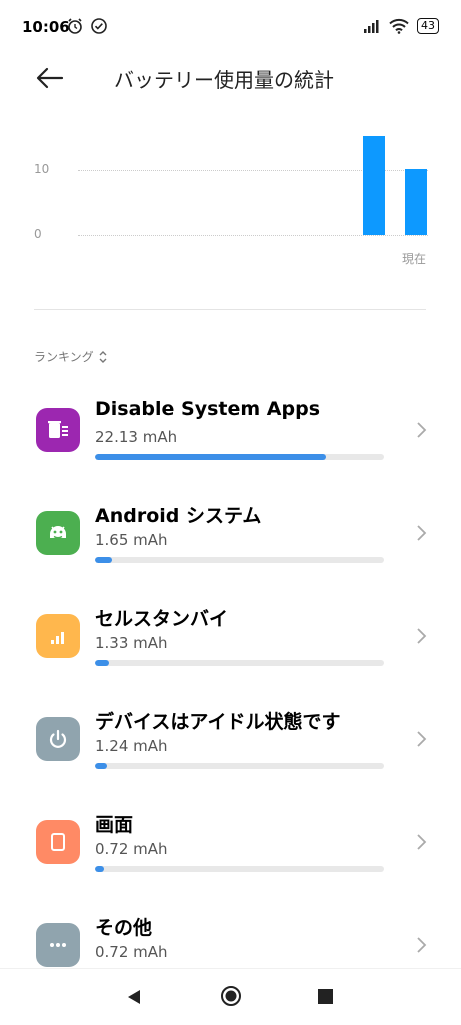 The width and height of the screenshot is (461, 1025). I want to click on wifi-icon, so click(399, 26).